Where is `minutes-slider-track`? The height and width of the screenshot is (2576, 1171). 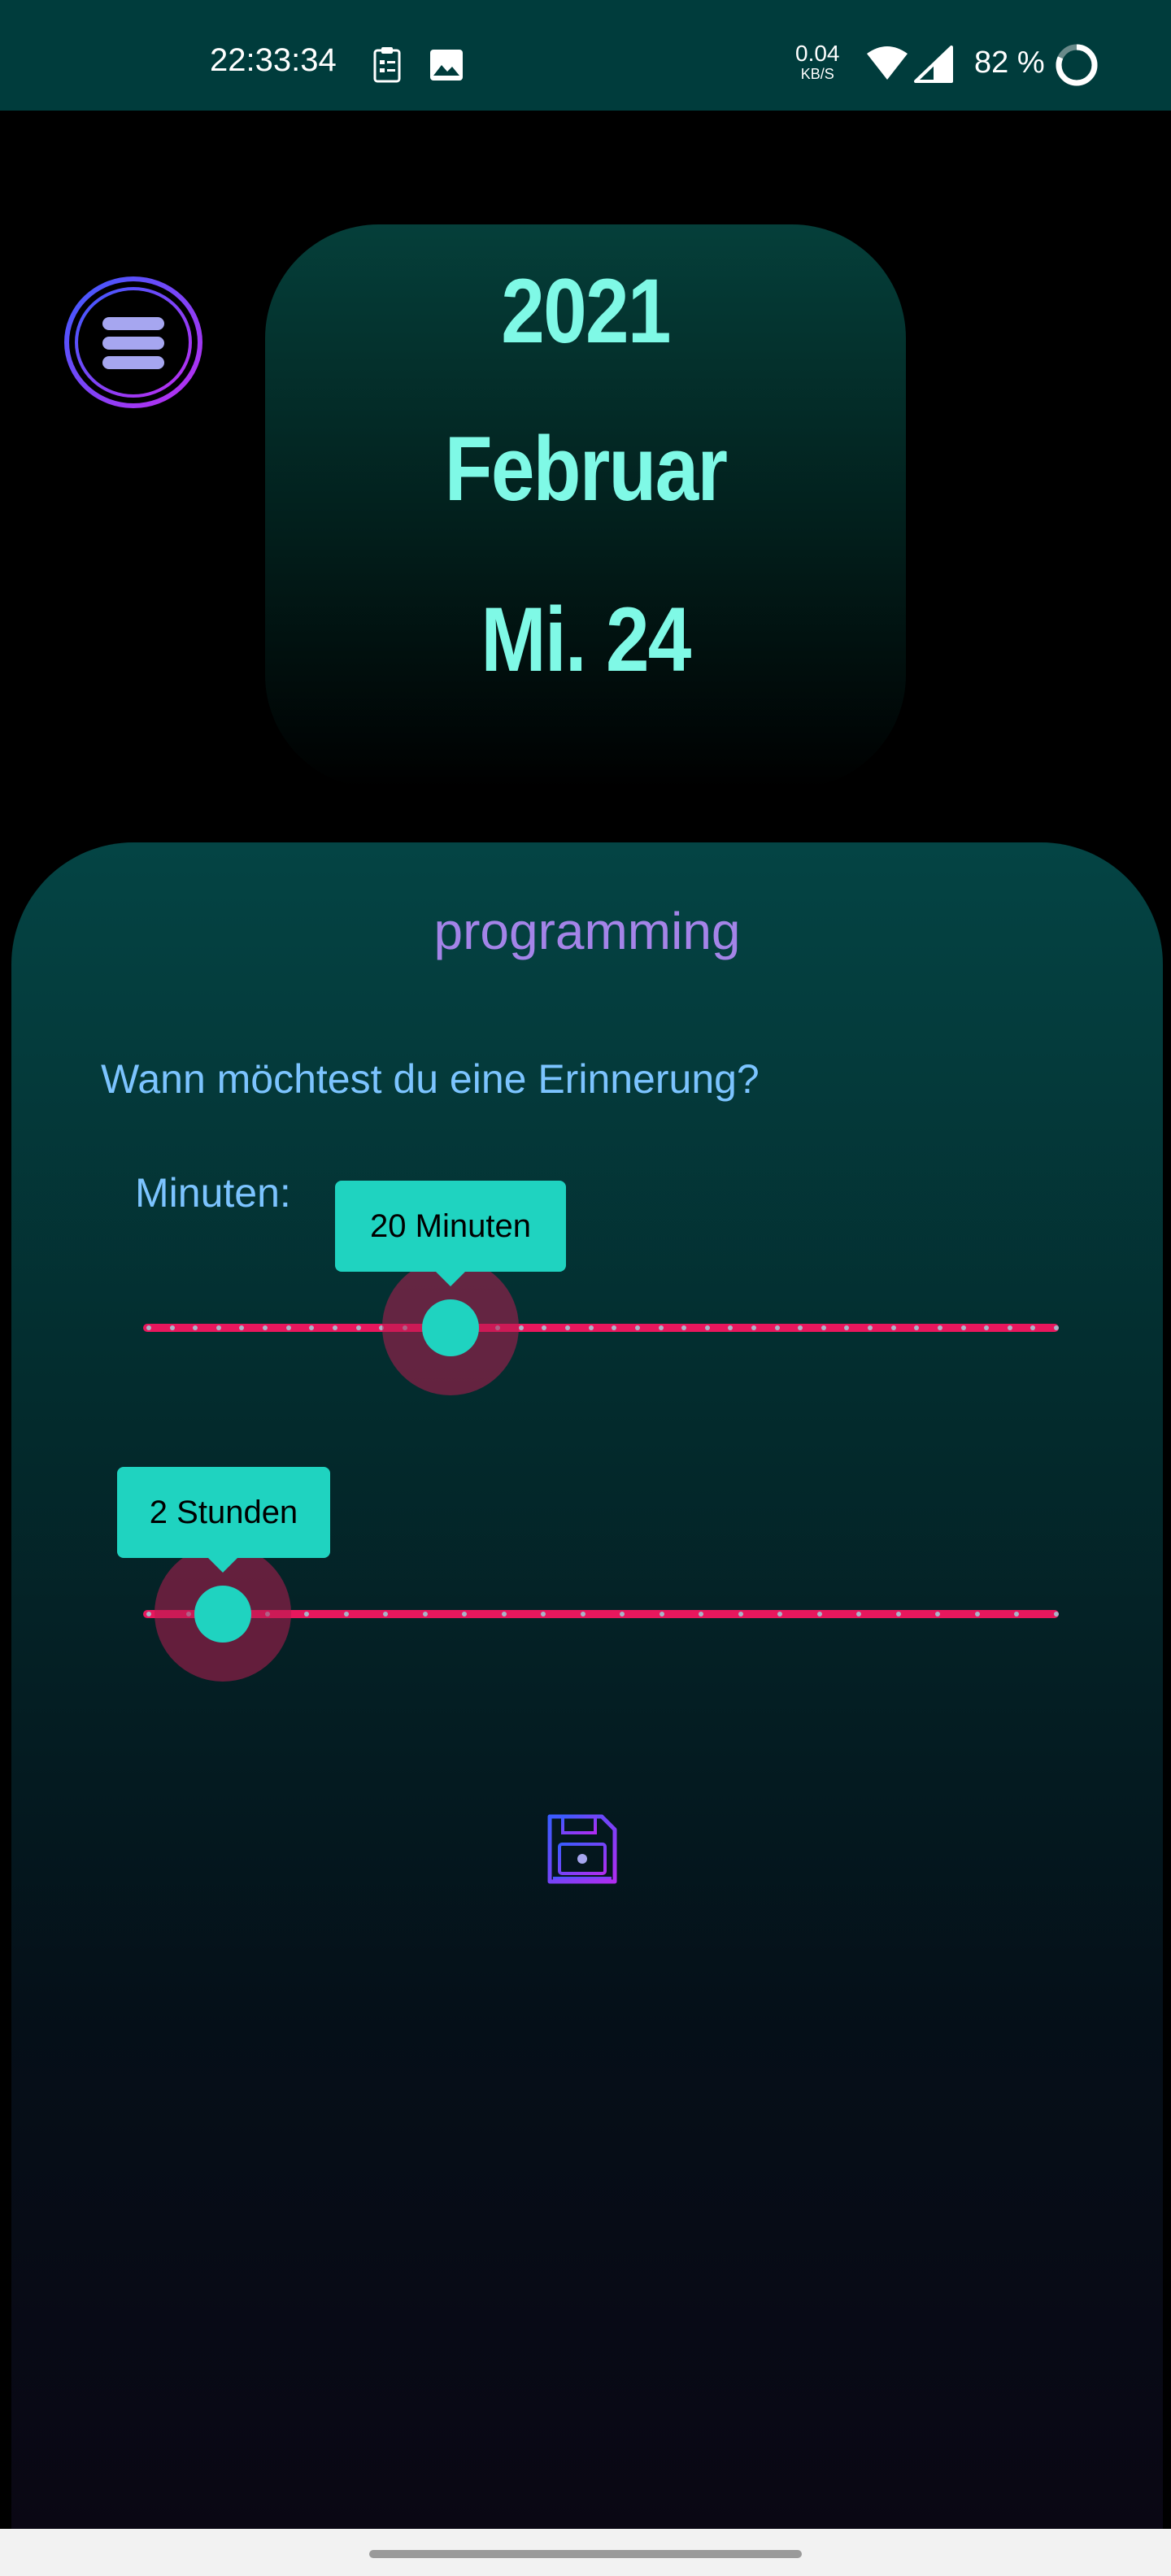
minutes-slider-track is located at coordinates (601, 1328).